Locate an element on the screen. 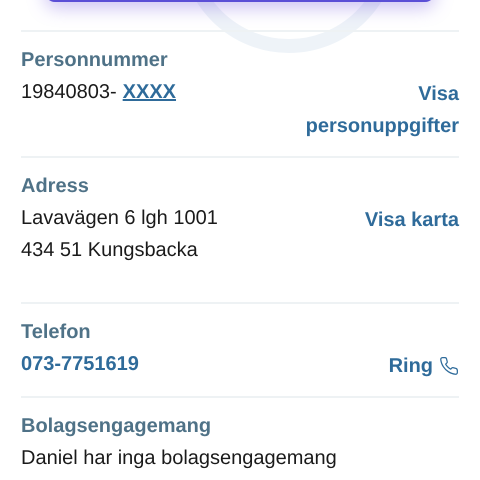  field-value: 19840803- is located at coordinates (69, 92).